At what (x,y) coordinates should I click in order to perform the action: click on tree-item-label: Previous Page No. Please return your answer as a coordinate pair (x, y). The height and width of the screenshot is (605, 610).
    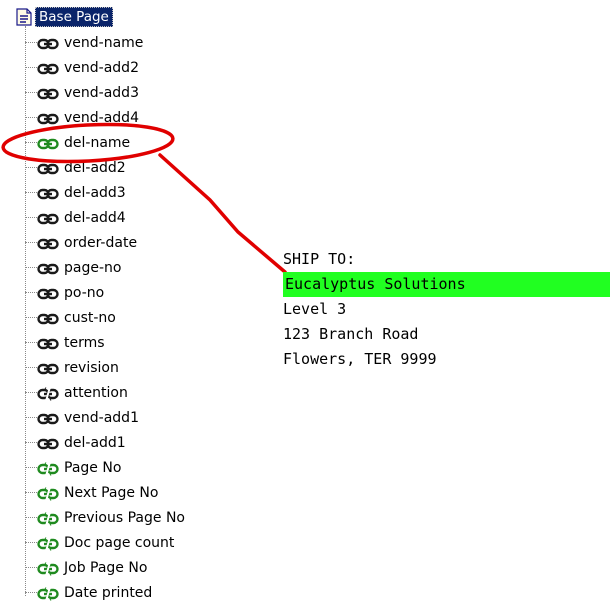
    Looking at the image, I should click on (124, 517).